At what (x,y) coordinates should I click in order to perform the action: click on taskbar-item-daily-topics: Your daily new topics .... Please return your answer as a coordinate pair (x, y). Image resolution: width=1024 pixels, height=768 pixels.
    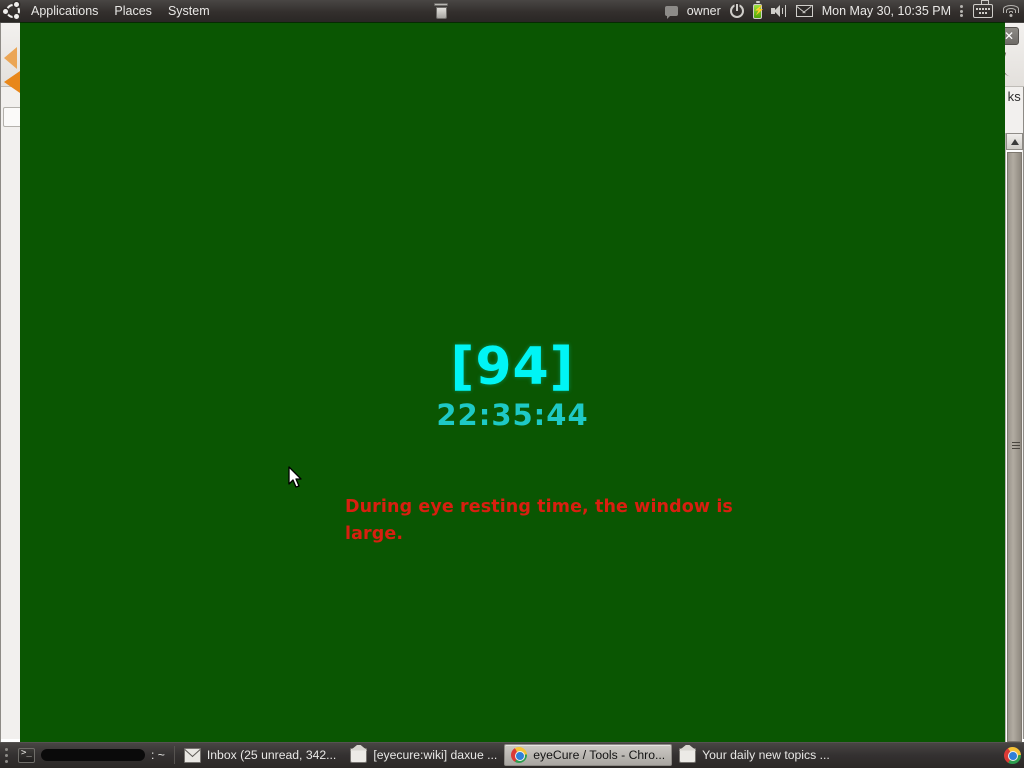
    Looking at the image, I should click on (754, 755).